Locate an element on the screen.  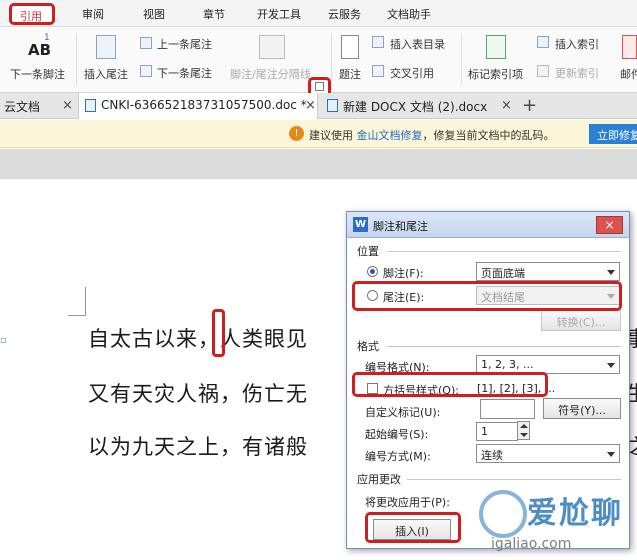
mark-index-button: 标记索引项 is located at coordinates (495, 74).